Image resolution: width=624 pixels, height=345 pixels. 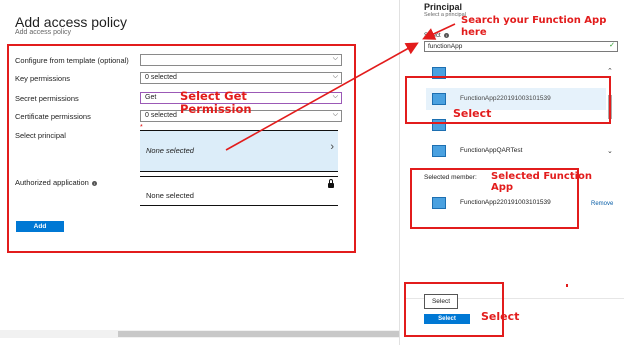 I want to click on blade-subtitle: Add access policy, so click(x=43, y=32).